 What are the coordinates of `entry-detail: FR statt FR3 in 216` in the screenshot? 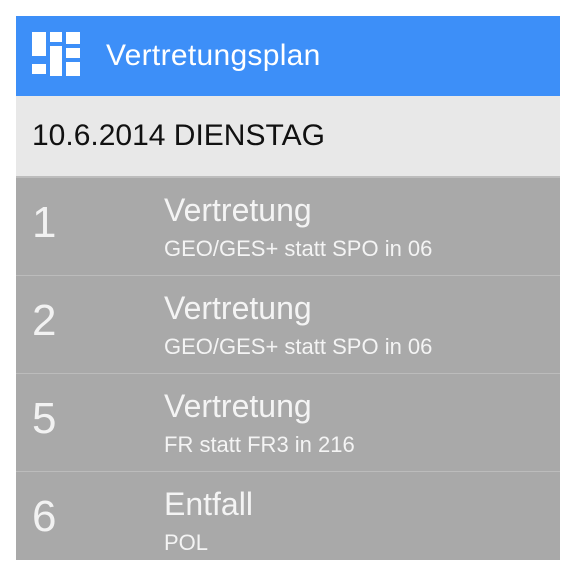 It's located at (259, 444).